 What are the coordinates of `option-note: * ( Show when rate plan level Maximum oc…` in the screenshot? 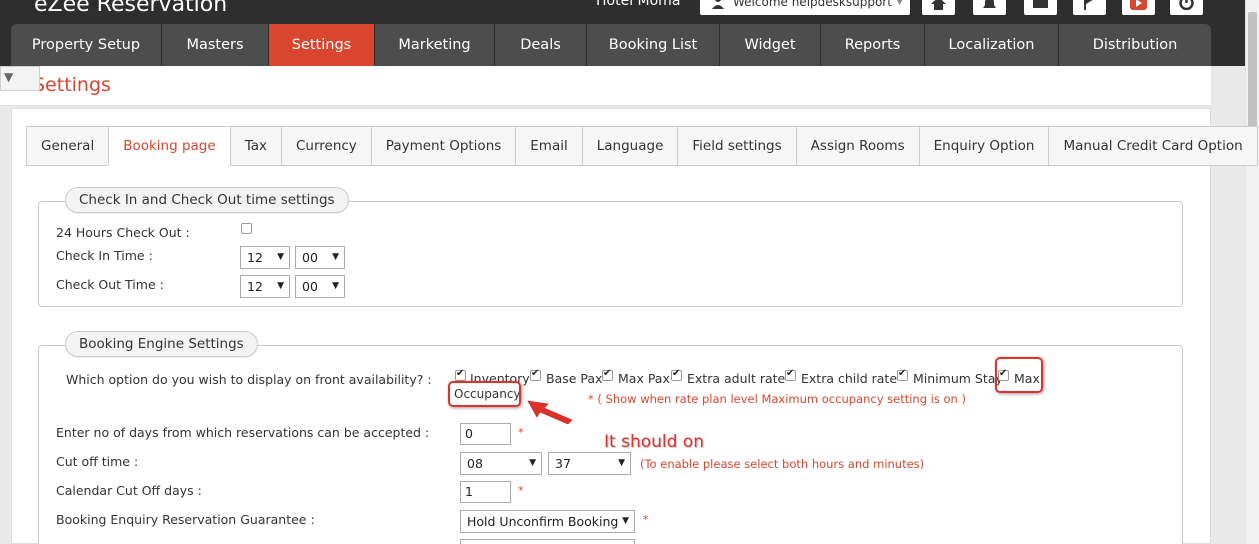 It's located at (777, 399).